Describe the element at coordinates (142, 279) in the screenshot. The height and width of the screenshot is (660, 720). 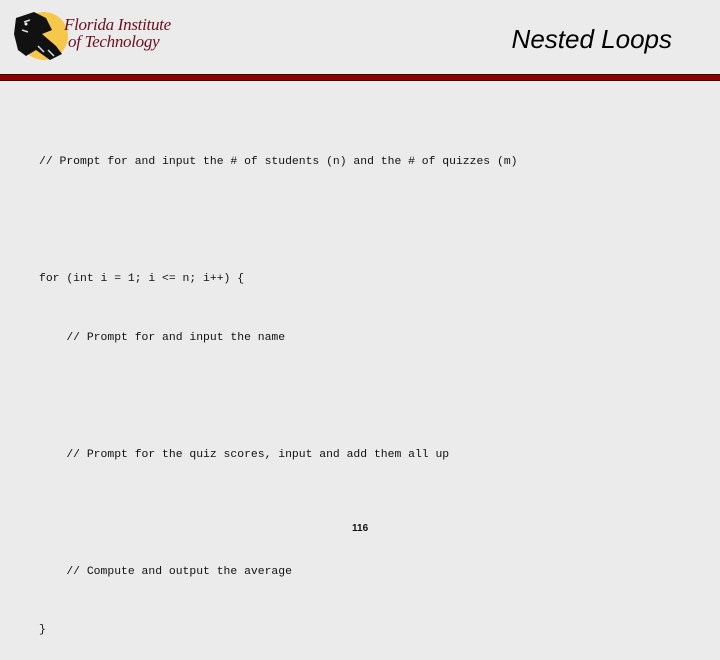
I see `code-line: for (int i = 1; i <= n; i++) {` at that location.